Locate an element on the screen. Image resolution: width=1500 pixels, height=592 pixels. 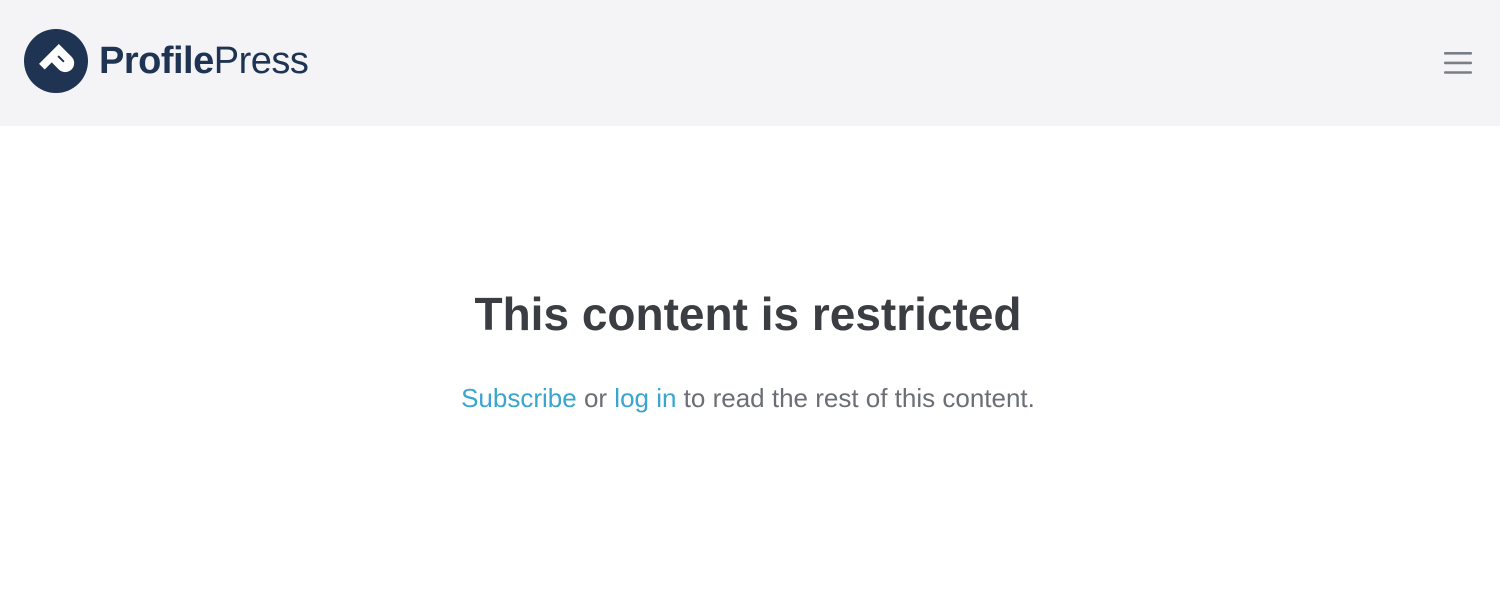
subscribe-link: Subscribe is located at coordinates (519, 398).